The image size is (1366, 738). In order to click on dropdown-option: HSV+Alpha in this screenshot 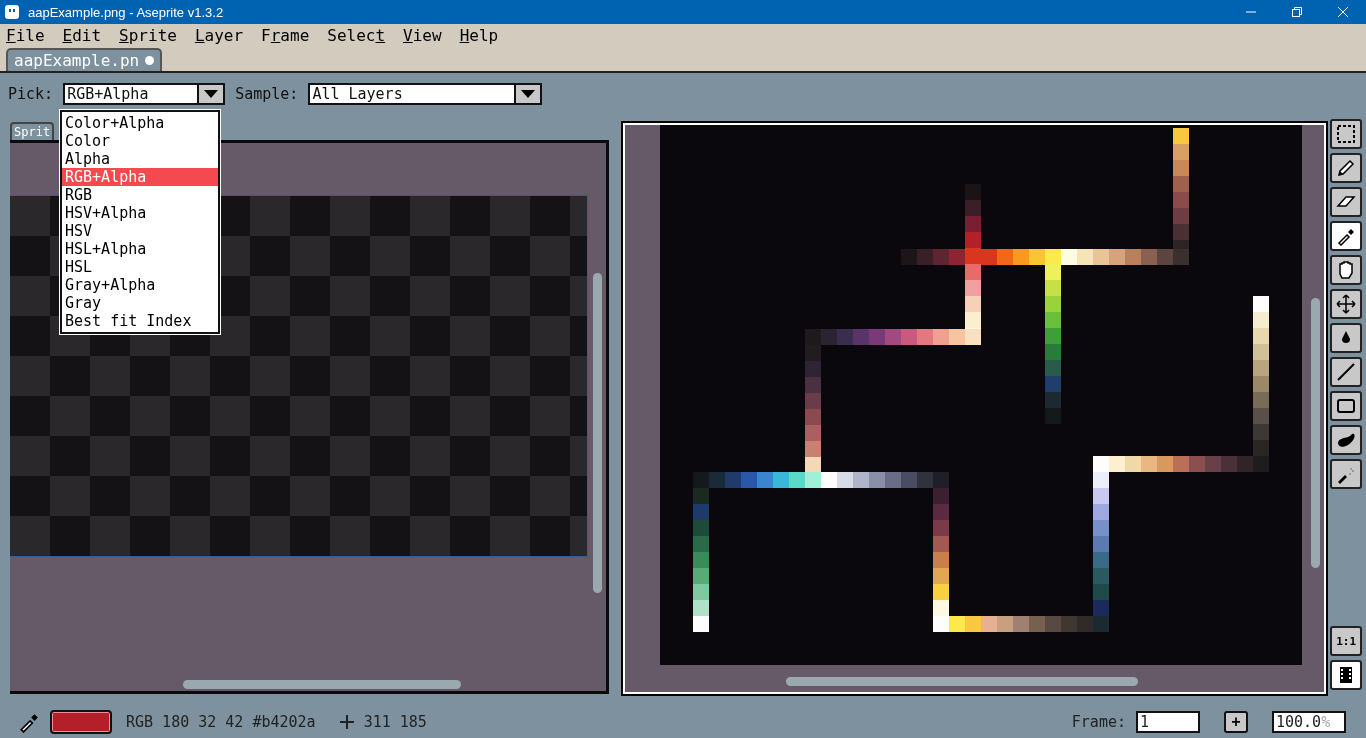, I will do `click(140, 213)`.